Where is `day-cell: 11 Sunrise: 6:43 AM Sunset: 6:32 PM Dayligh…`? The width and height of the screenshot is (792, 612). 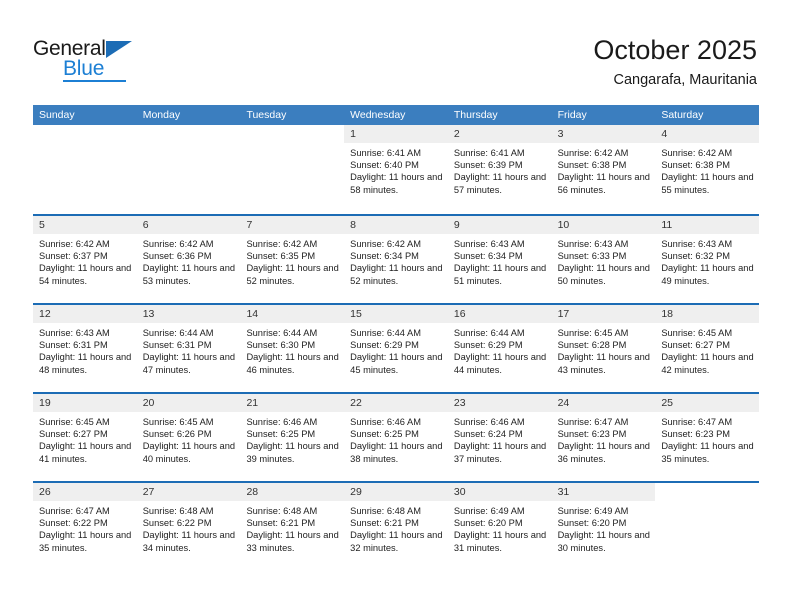 day-cell: 11 Sunrise: 6:43 AM Sunset: 6:32 PM Dayligh… is located at coordinates (707, 259).